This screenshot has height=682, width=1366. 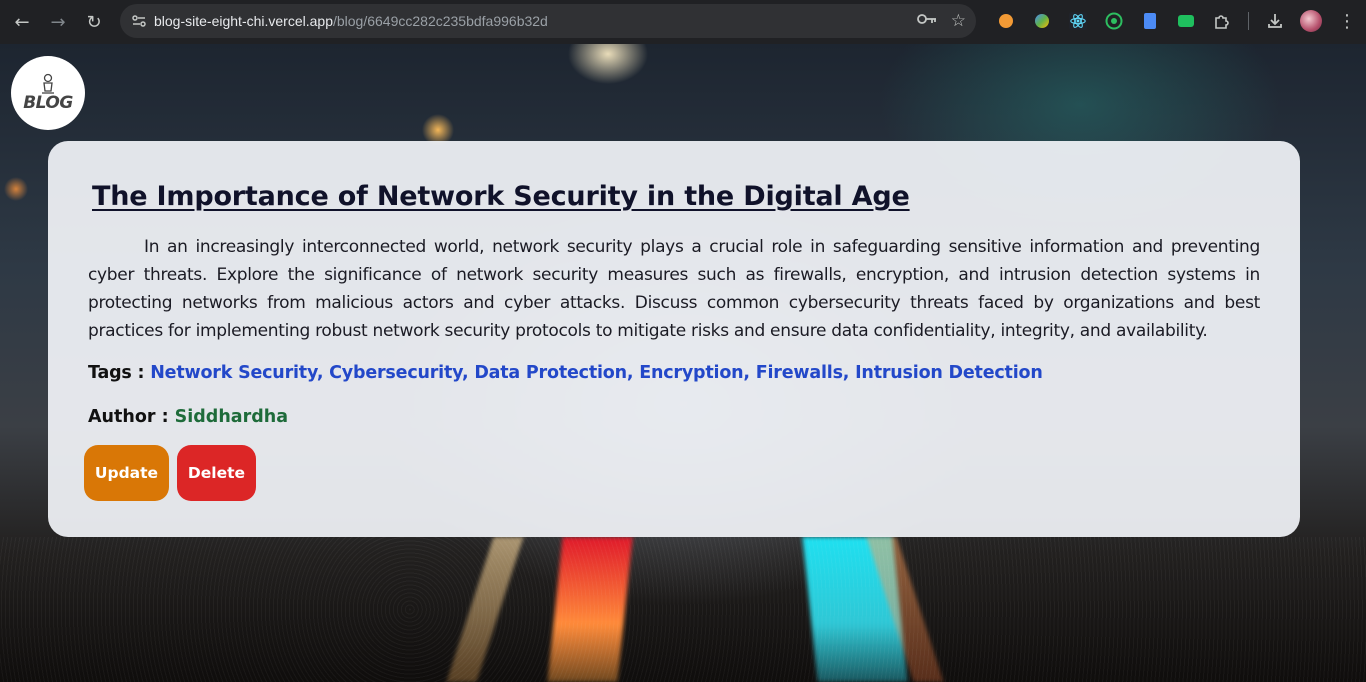 What do you see at coordinates (116, 373) in the screenshot?
I see `tags-label: Tags :` at bounding box center [116, 373].